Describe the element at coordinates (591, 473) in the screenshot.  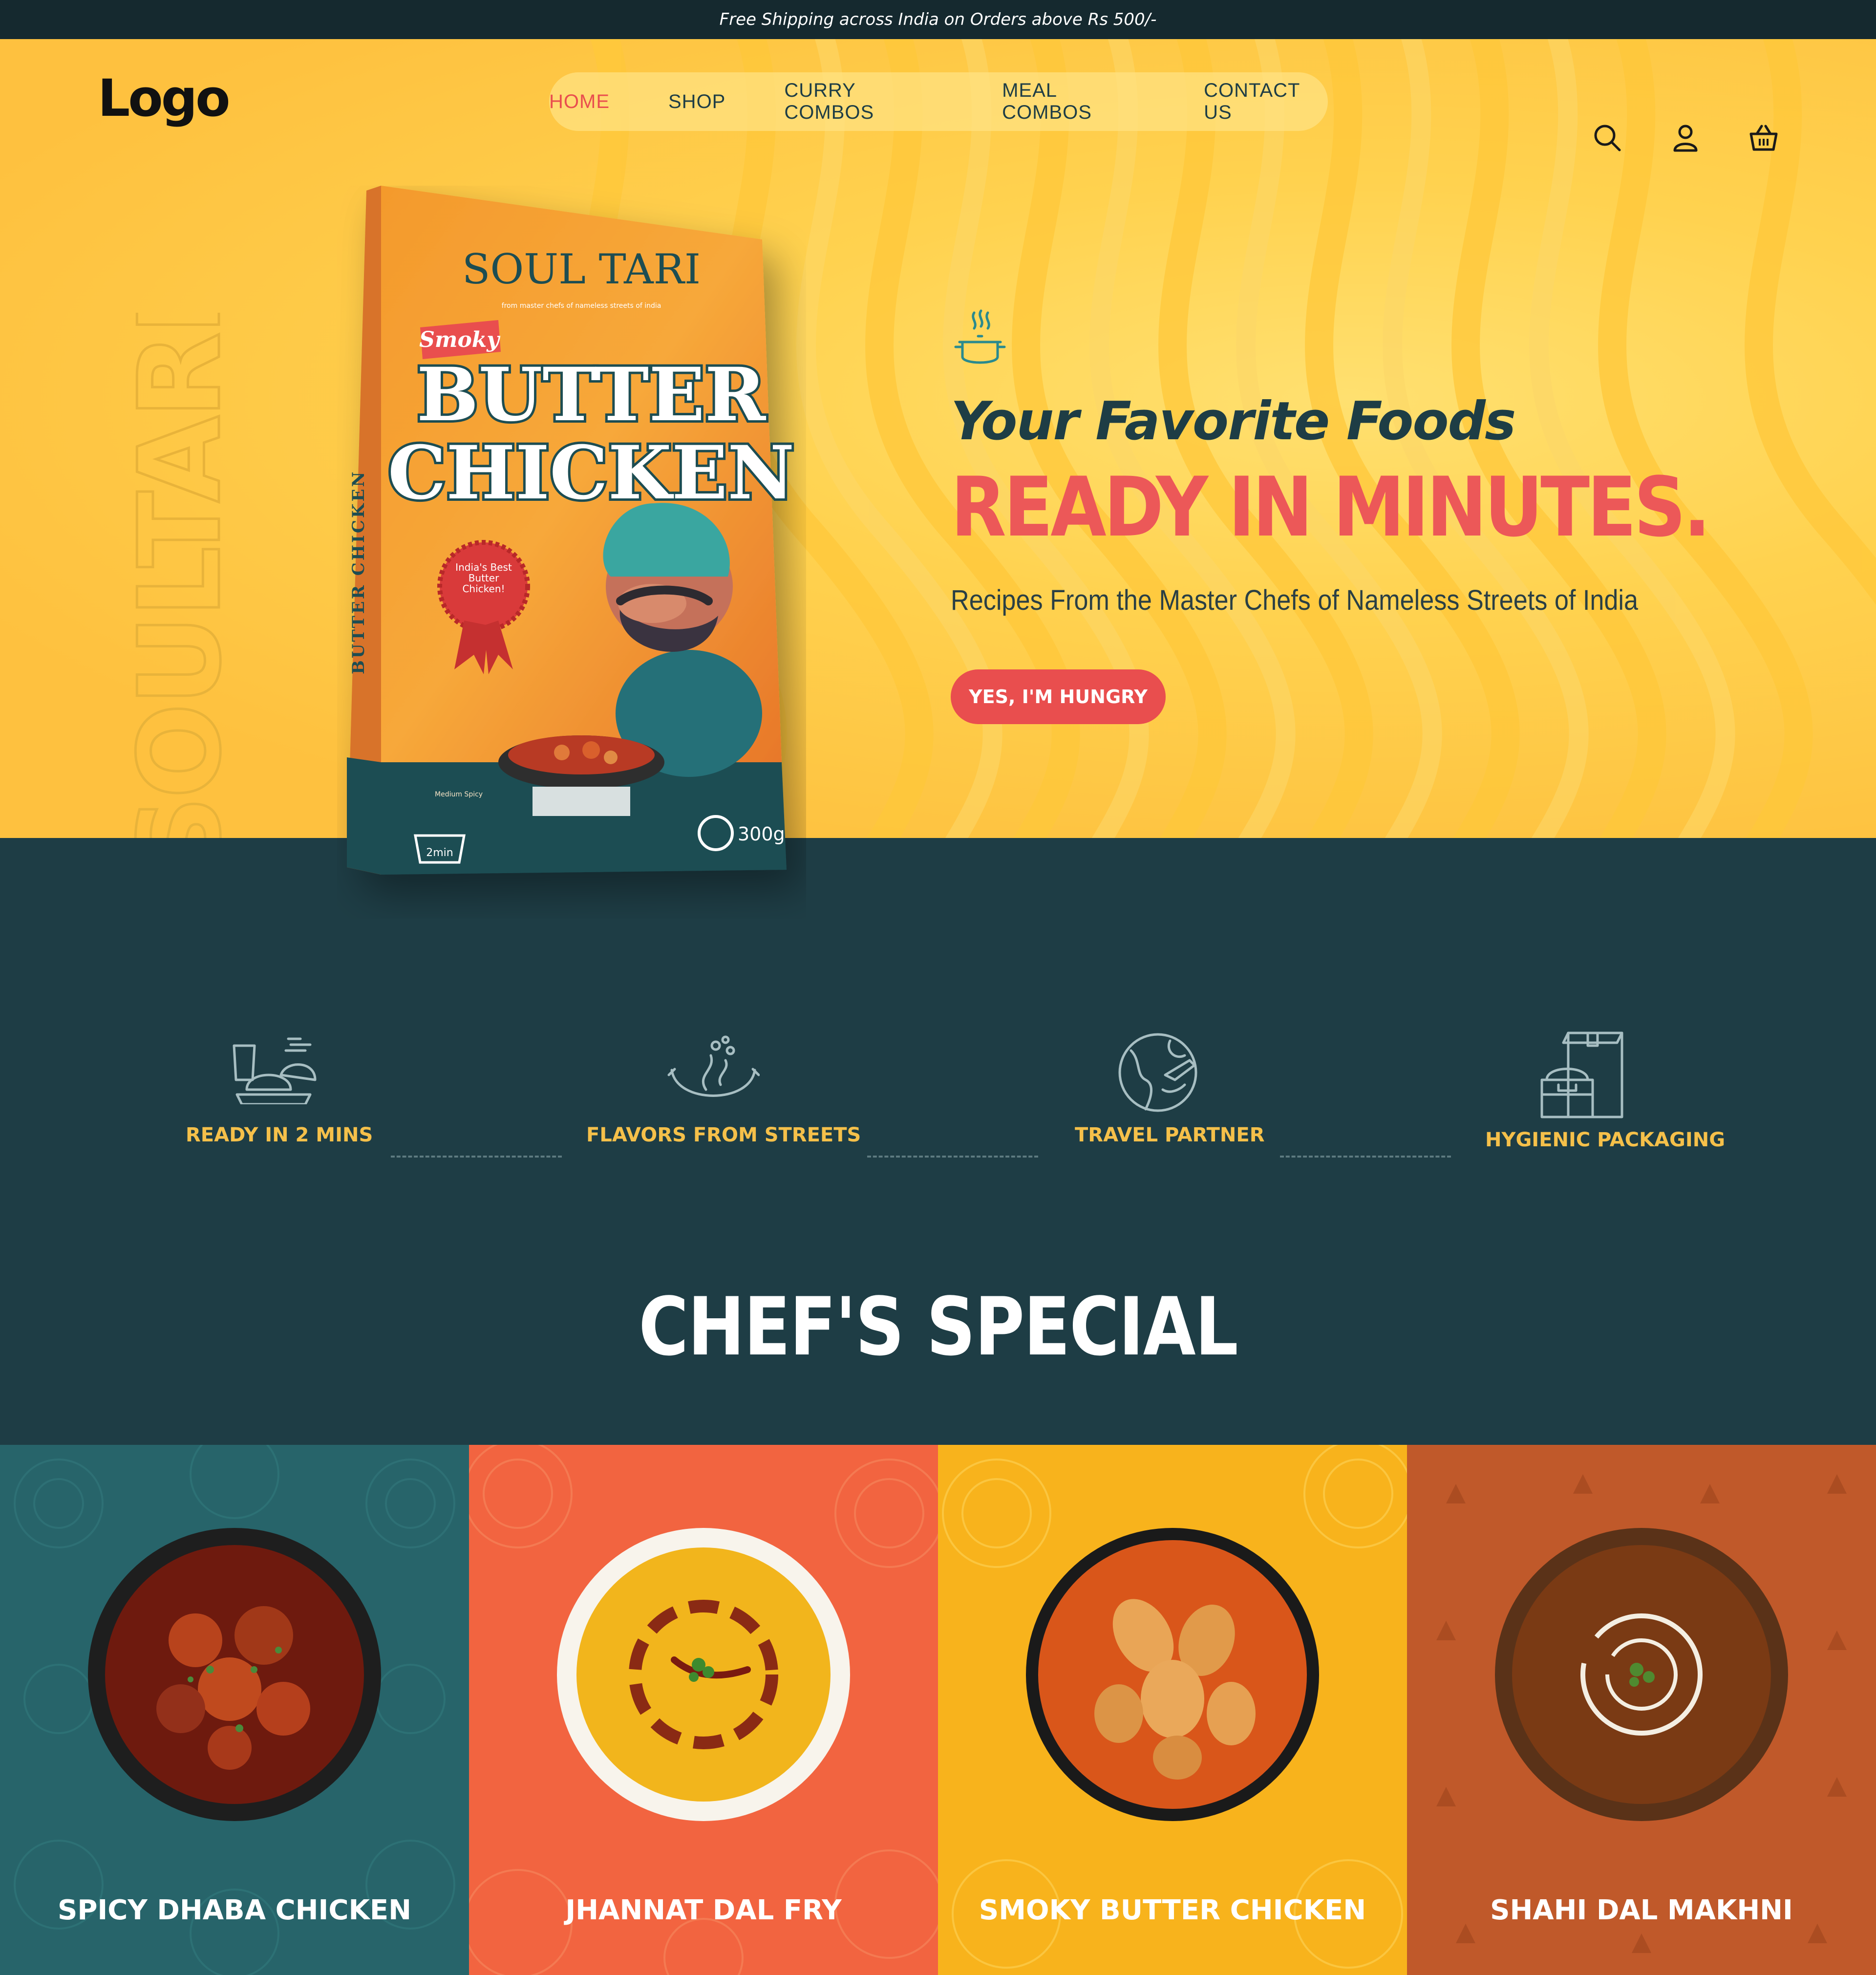
I see `svg-text: CHICKEN` at that location.